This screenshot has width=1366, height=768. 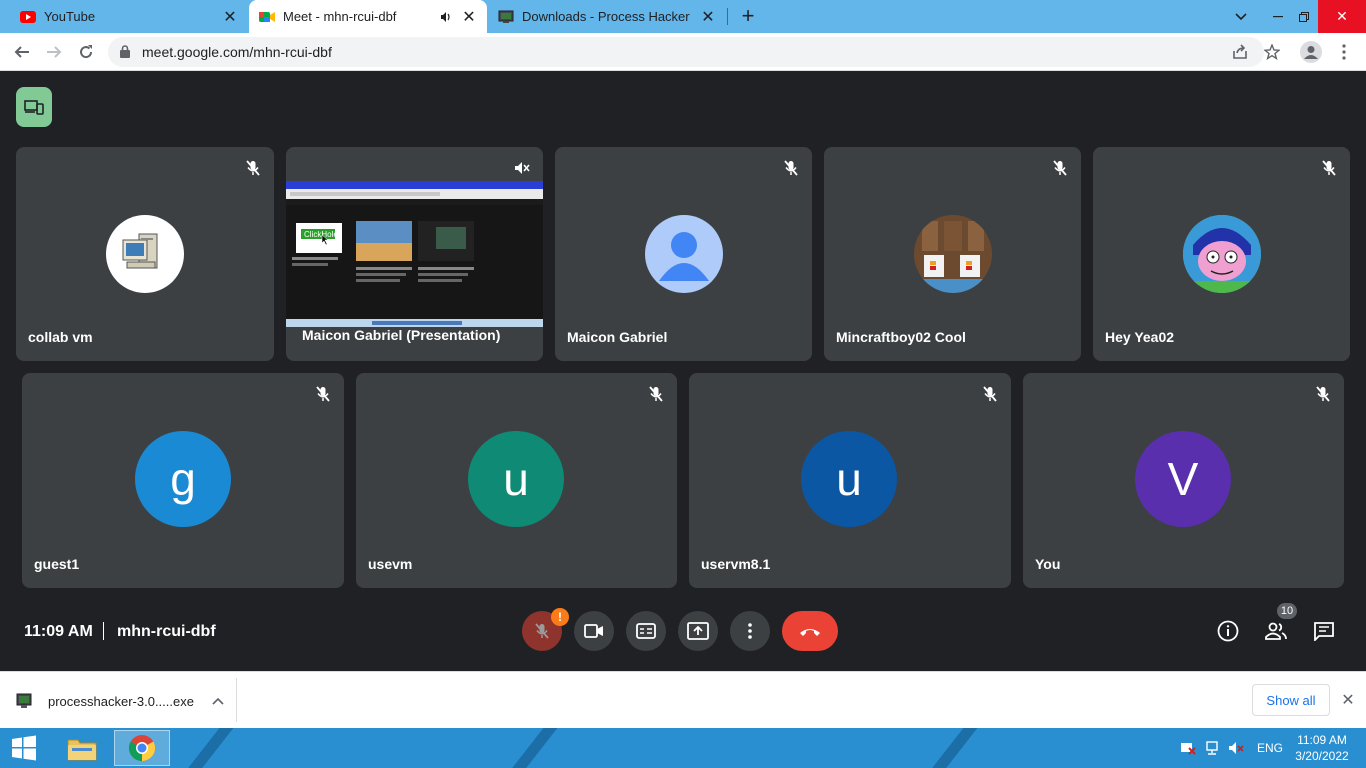 I want to click on lock-icon, so click(x=125, y=54).